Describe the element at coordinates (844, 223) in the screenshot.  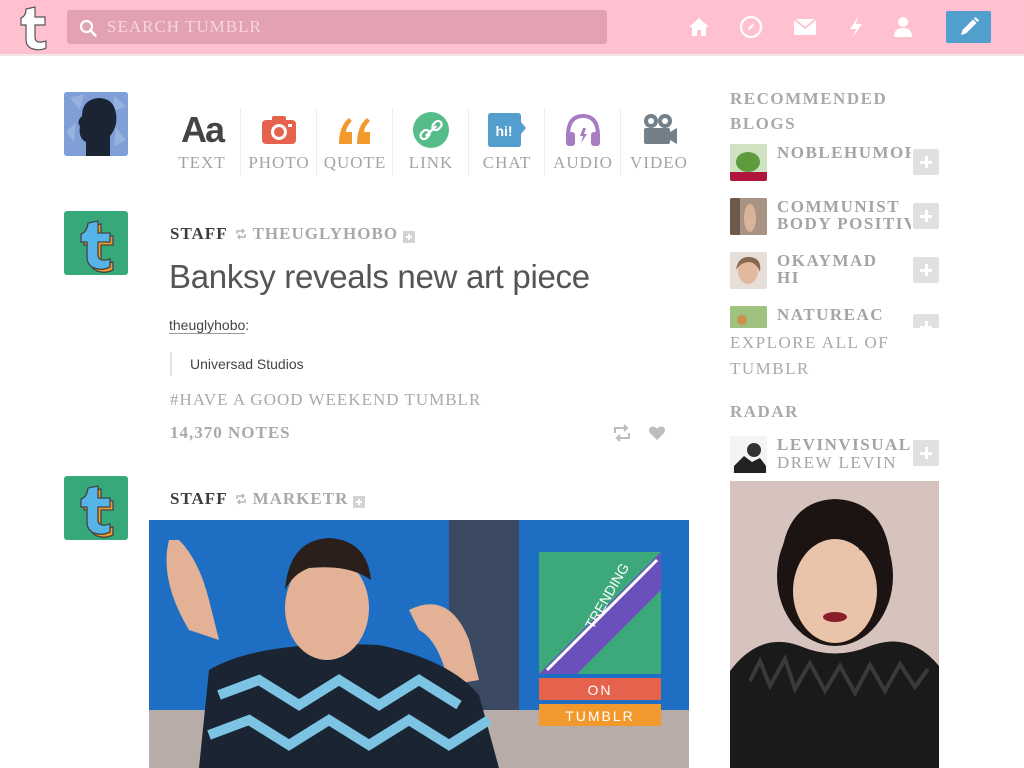
I see `blog-name-line-2: BODY POSITIVE` at that location.